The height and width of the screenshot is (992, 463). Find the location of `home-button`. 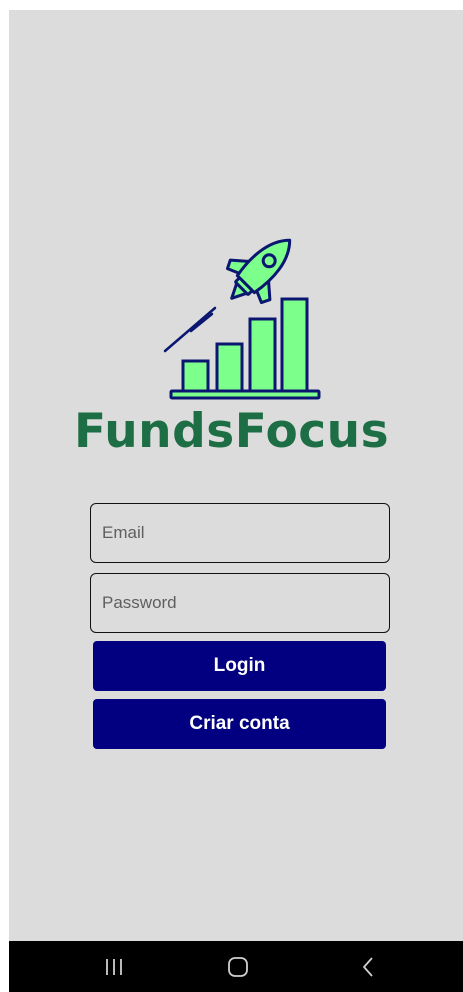

home-button is located at coordinates (238, 966).